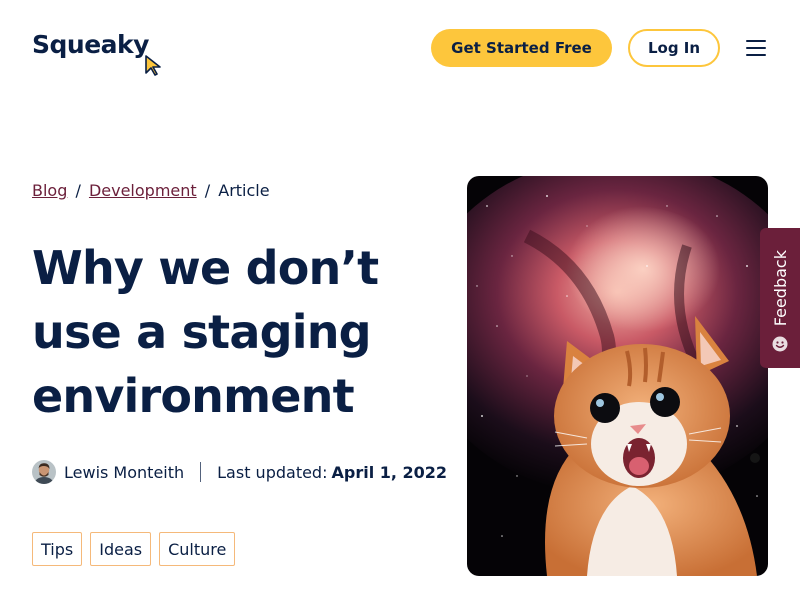 This screenshot has width=800, height=600. I want to click on breadcrumb-link-development: Development, so click(143, 190).